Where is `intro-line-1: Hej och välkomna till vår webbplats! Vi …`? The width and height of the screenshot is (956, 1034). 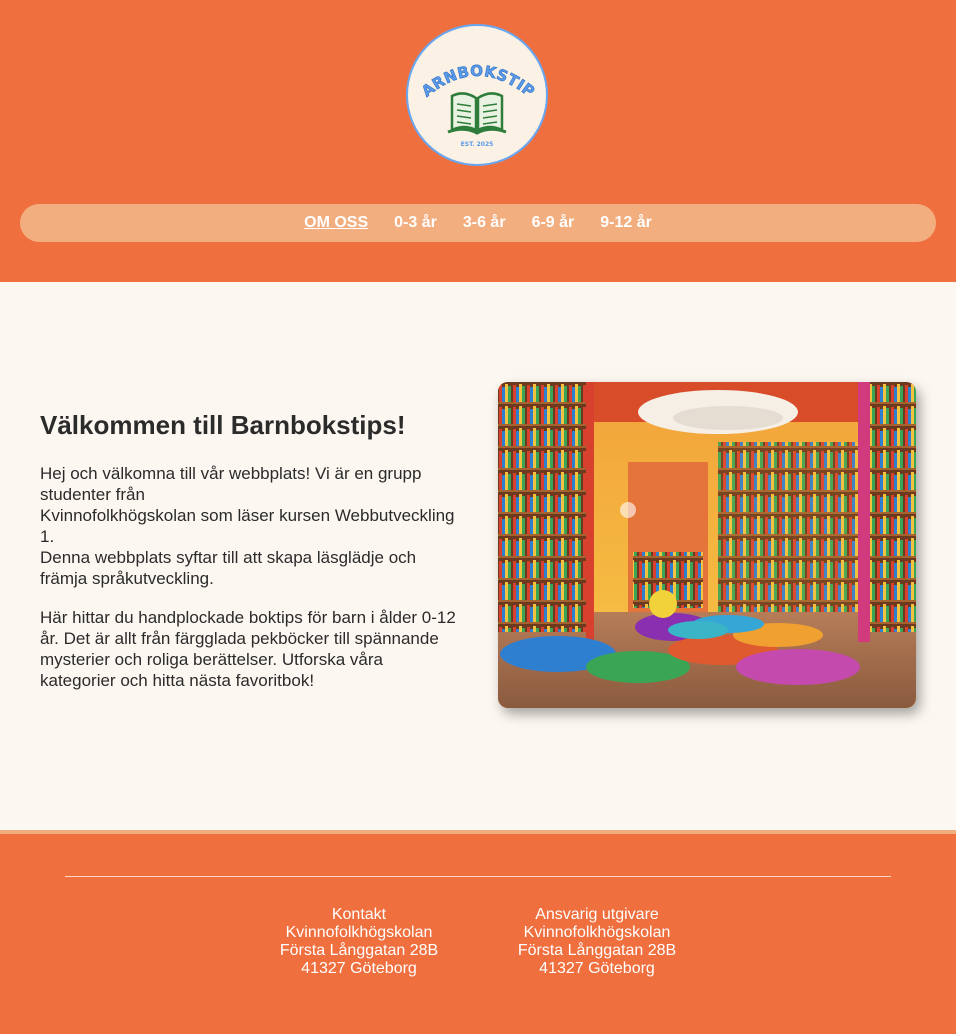
intro-line-1: Hej och välkomna till vår webbplats! Vi … is located at coordinates (231, 484).